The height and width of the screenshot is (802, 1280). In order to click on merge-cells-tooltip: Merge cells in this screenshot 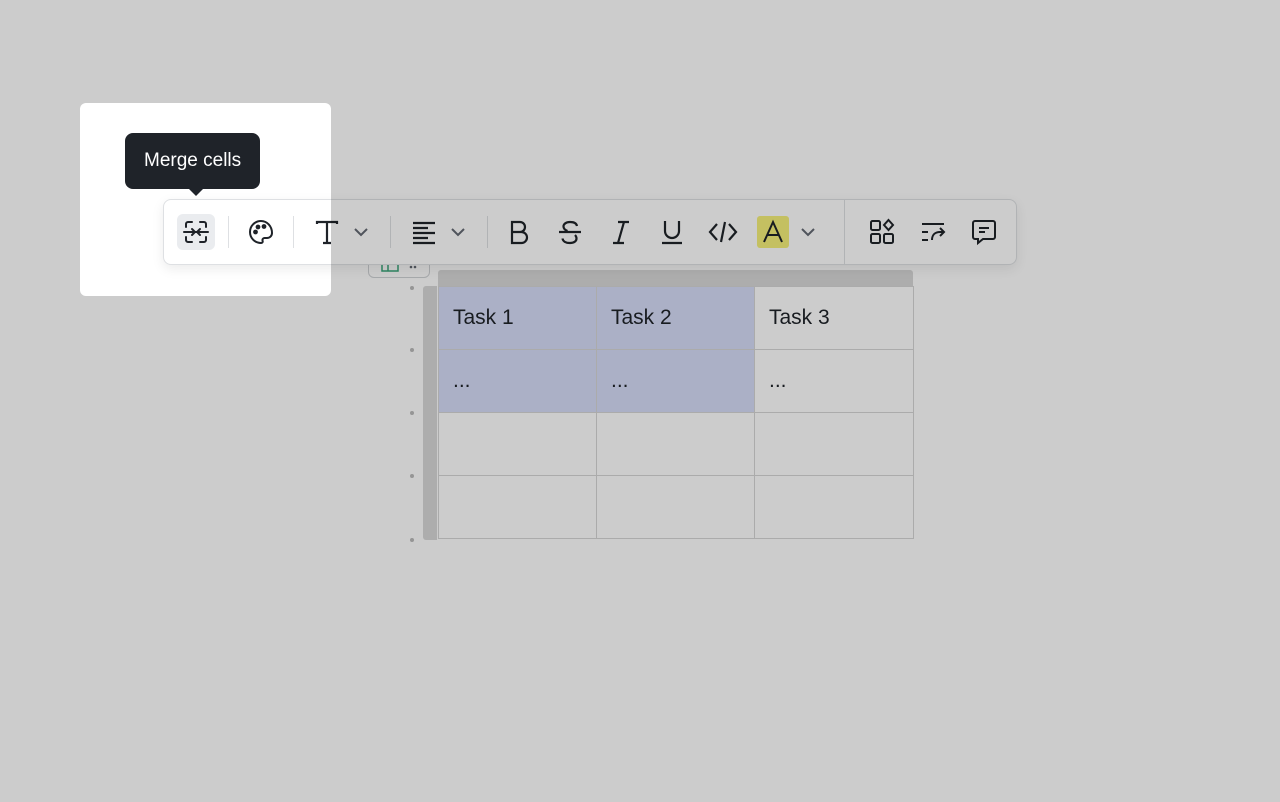, I will do `click(193, 164)`.